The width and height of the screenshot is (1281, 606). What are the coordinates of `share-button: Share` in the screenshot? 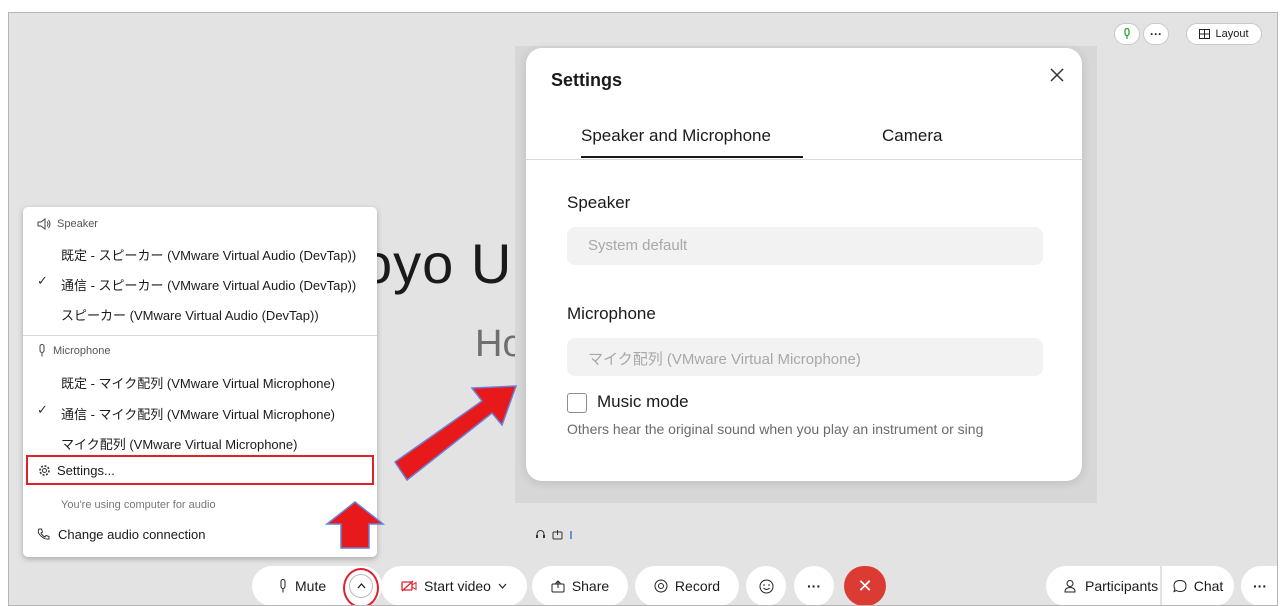 It's located at (580, 585).